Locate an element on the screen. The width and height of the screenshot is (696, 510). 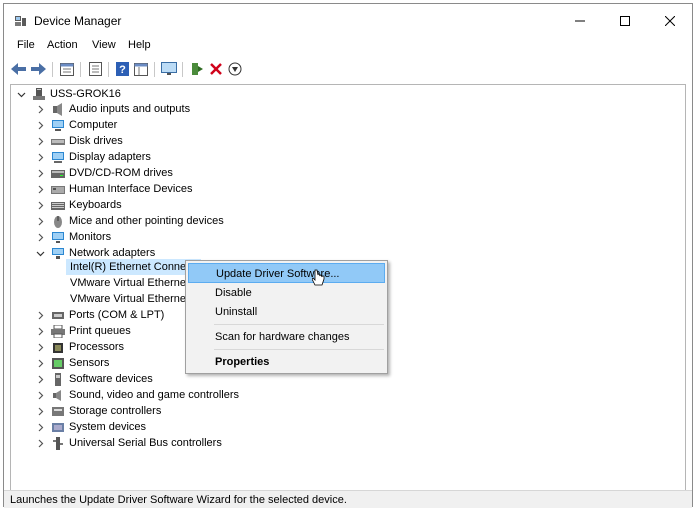
disable-menu-item: Disable is located at coordinates (286, 293).